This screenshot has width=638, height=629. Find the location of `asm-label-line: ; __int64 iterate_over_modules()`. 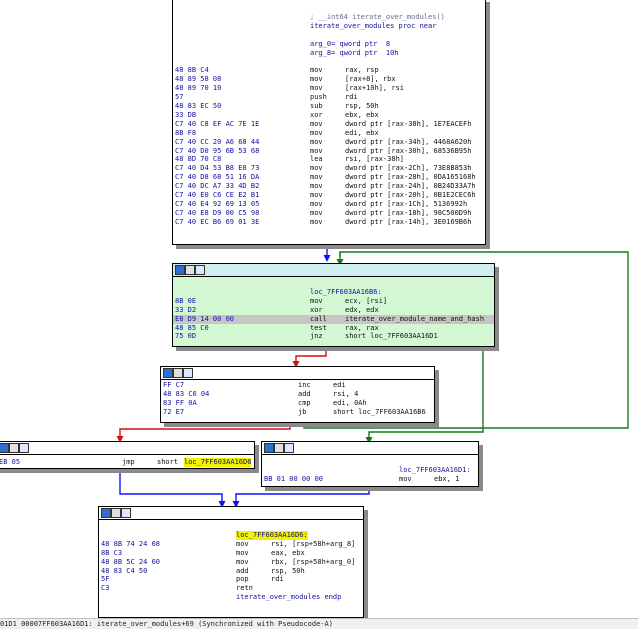

asm-label-line: ; __int64 iterate_over_modules() is located at coordinates (329, 17).